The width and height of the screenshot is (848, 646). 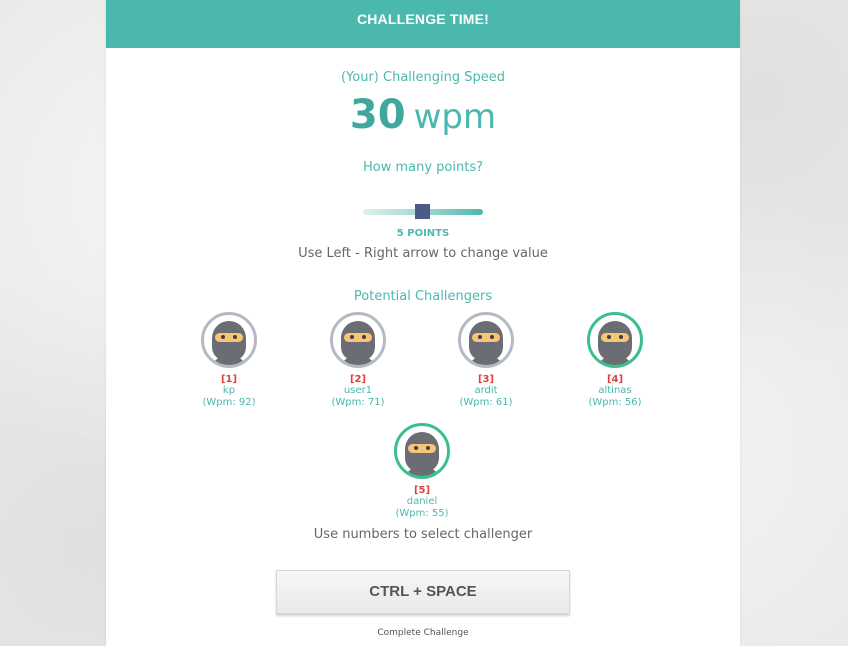 I want to click on slider-thumb, so click(x=422, y=211).